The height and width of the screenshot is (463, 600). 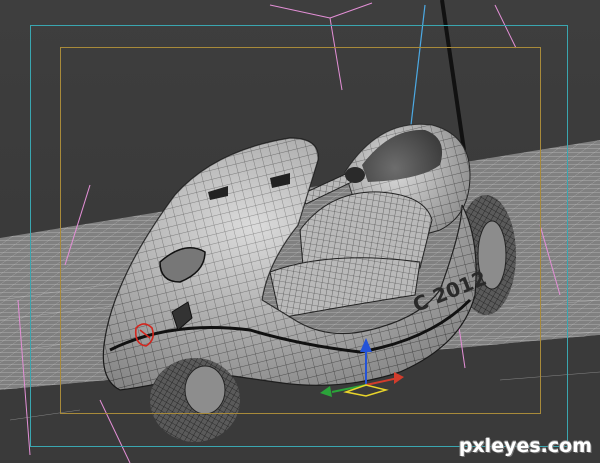 What do you see at coordinates (525, 446) in the screenshot?
I see `watermark: pxleyes.com` at bounding box center [525, 446].